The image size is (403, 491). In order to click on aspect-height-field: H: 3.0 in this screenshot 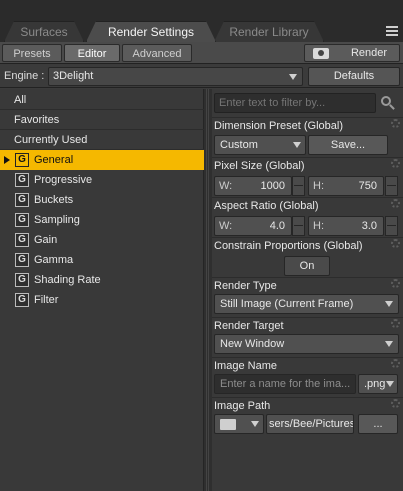, I will do `click(346, 226)`.